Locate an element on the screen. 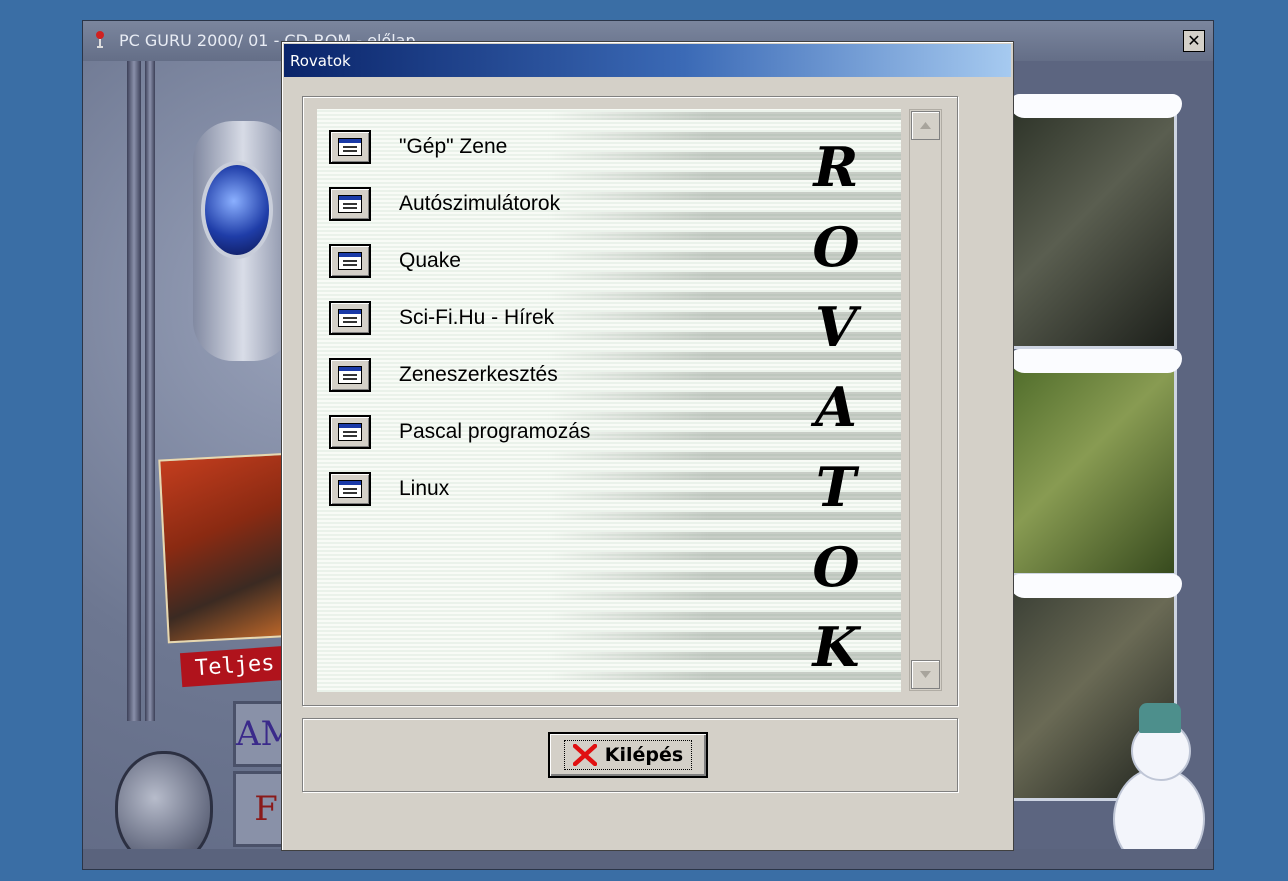  exit-button-focus-rect: Kilépés is located at coordinates (628, 755).